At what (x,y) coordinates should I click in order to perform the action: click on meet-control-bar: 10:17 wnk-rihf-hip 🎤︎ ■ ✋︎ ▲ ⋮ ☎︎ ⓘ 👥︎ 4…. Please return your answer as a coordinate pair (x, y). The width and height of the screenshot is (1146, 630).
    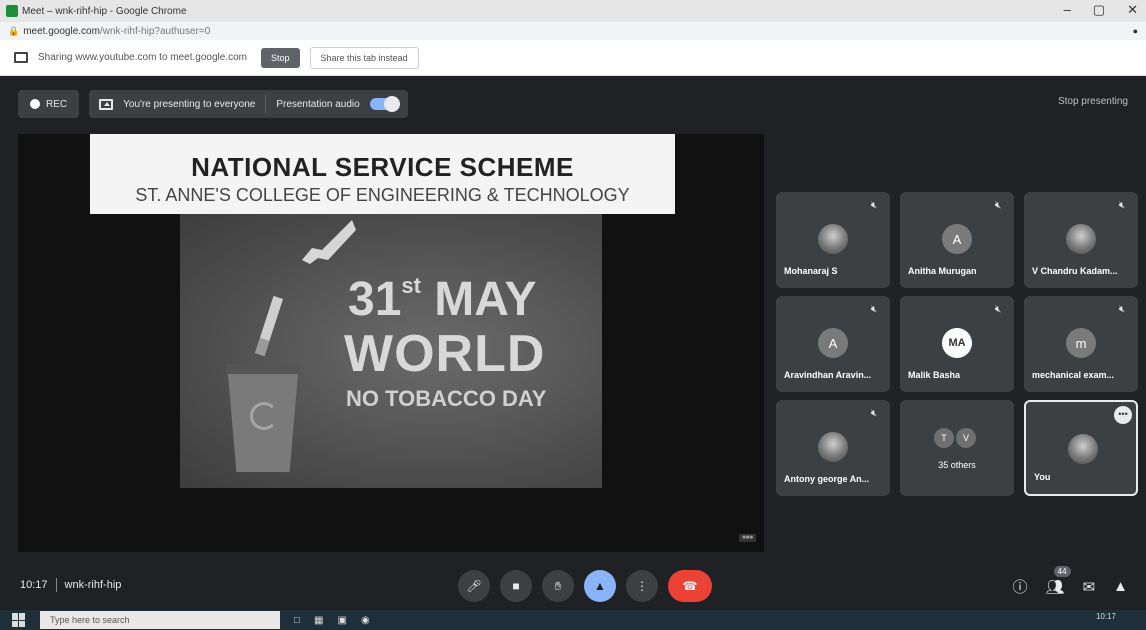
    Looking at the image, I should click on (573, 587).